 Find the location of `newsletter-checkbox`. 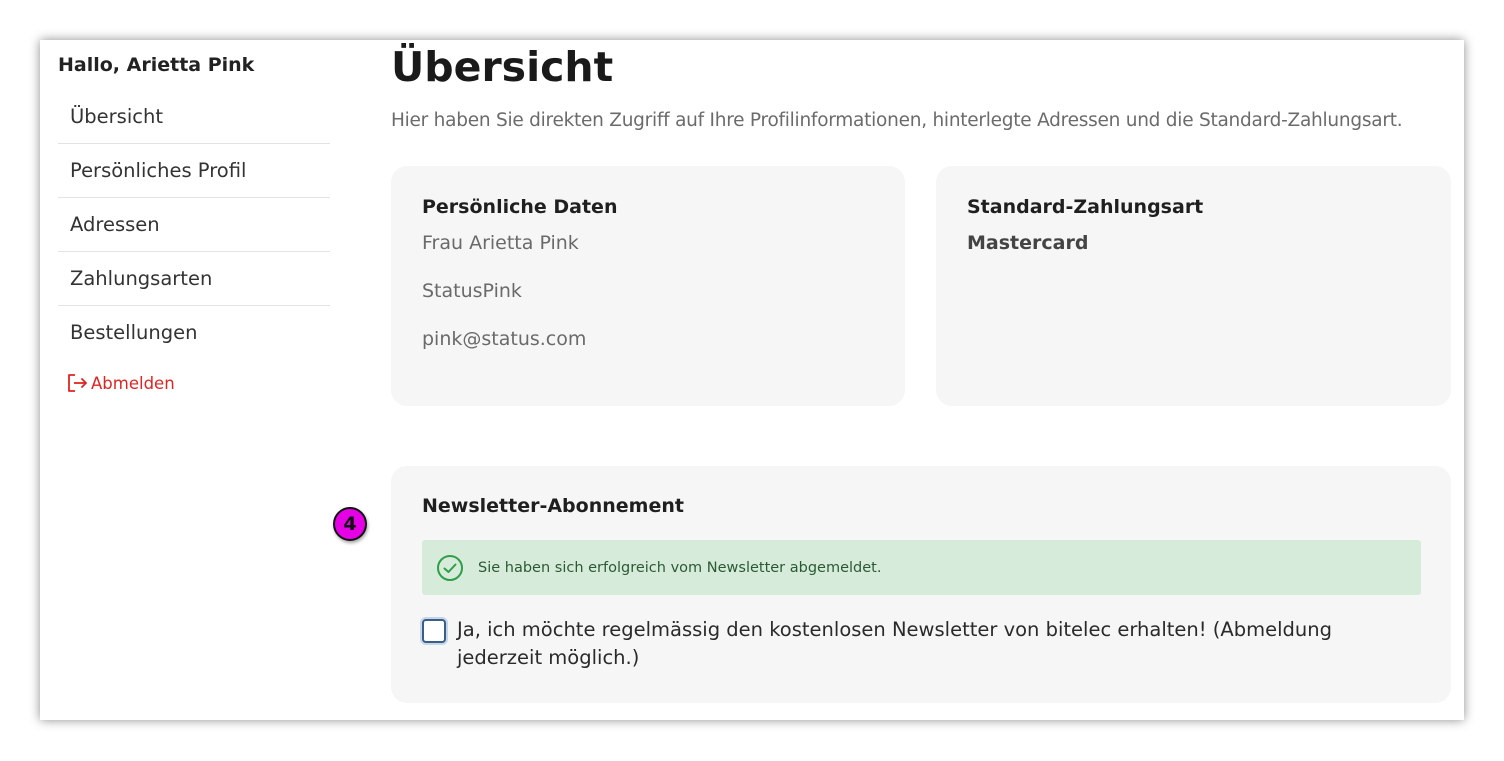

newsletter-checkbox is located at coordinates (434, 631).